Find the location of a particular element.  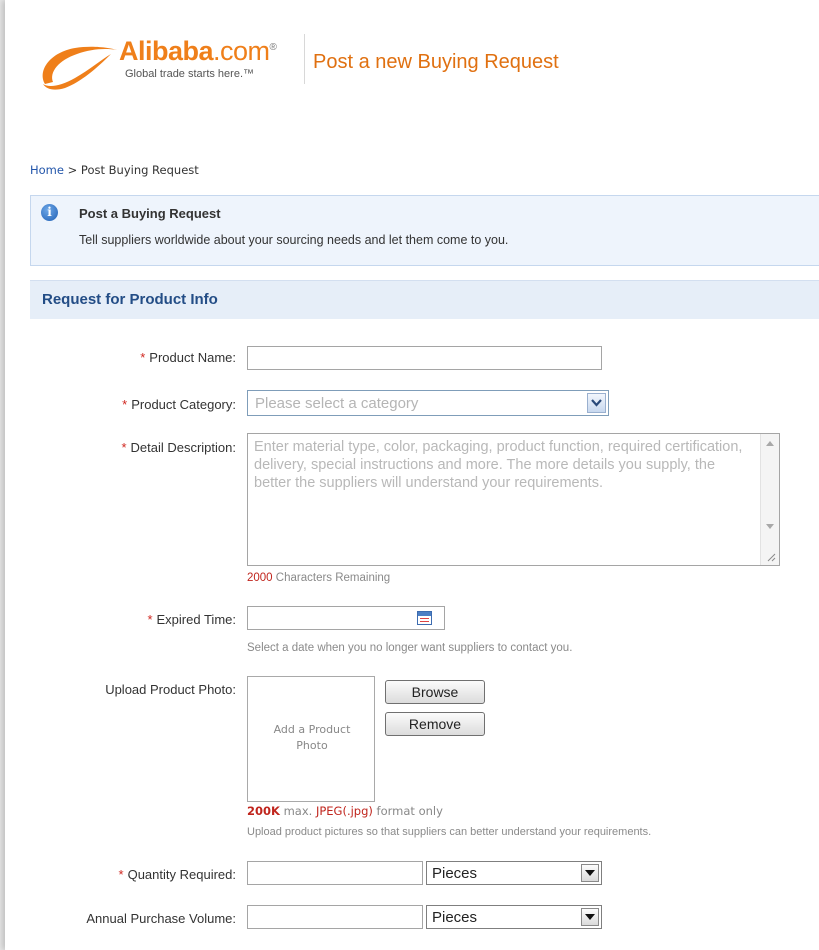

remove-button: Remove is located at coordinates (435, 724).